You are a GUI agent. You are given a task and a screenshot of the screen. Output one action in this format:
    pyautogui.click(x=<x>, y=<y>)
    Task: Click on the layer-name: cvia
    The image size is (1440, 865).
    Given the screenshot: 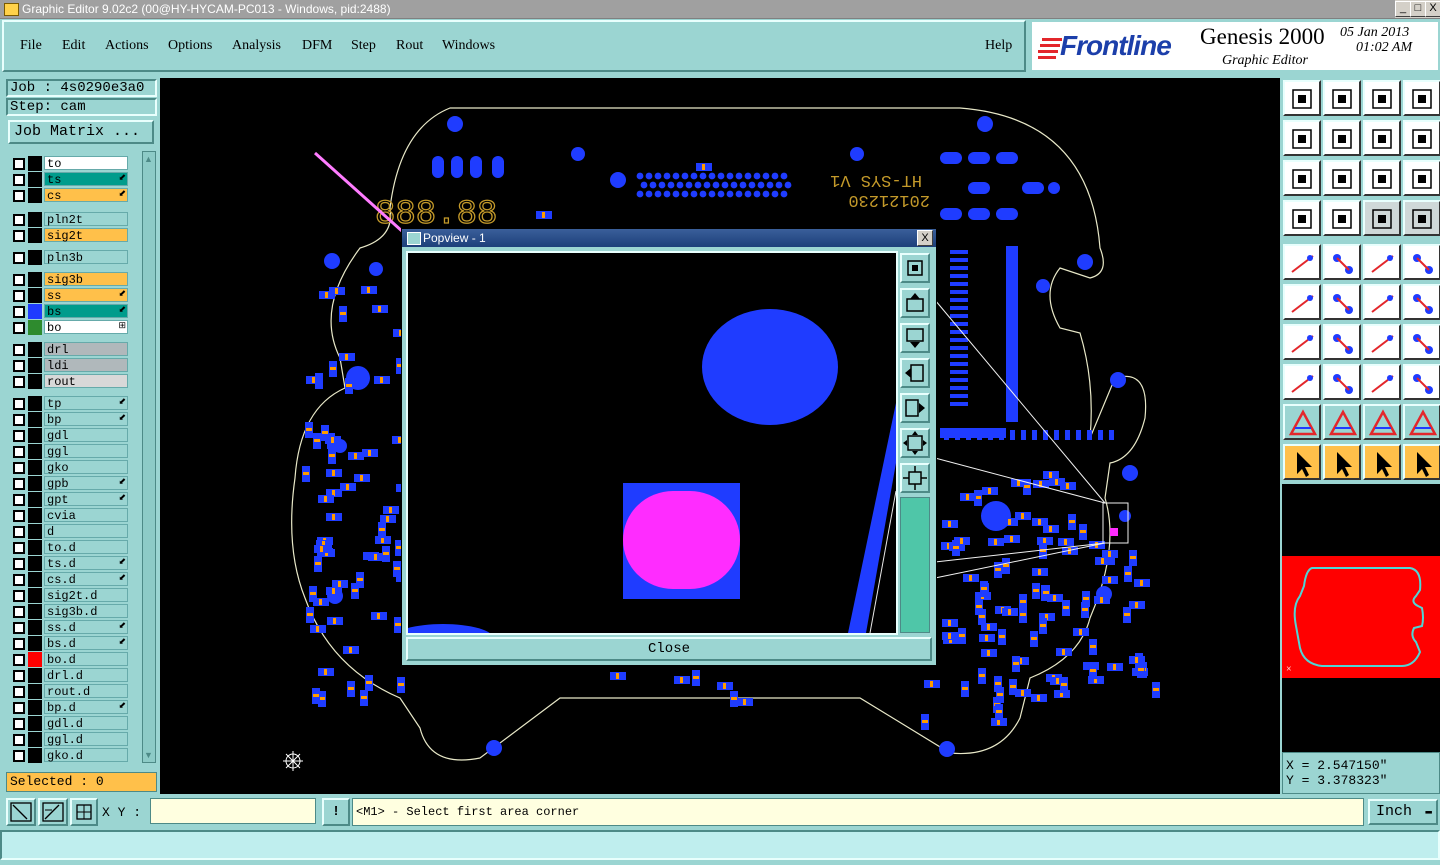 What is the action you would take?
    pyautogui.click(x=86, y=515)
    